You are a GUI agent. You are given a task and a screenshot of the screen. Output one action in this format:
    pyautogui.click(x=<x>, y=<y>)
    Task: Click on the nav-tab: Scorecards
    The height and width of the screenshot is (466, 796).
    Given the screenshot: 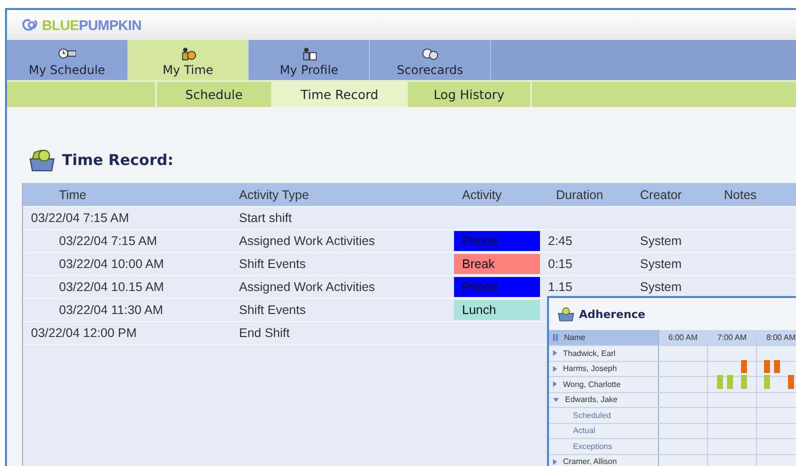 What is the action you would take?
    pyautogui.click(x=430, y=60)
    